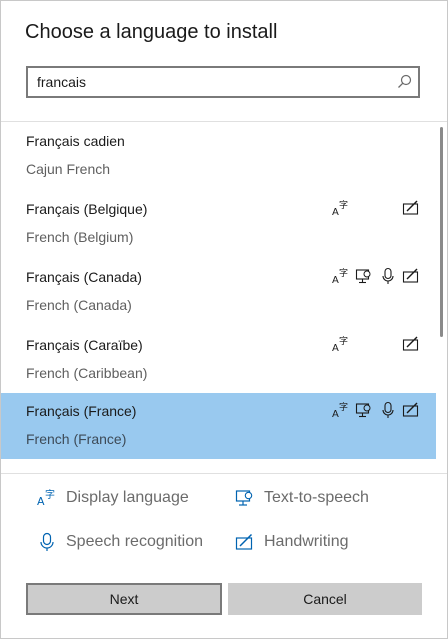  I want to click on search-input: francais, so click(61, 82).